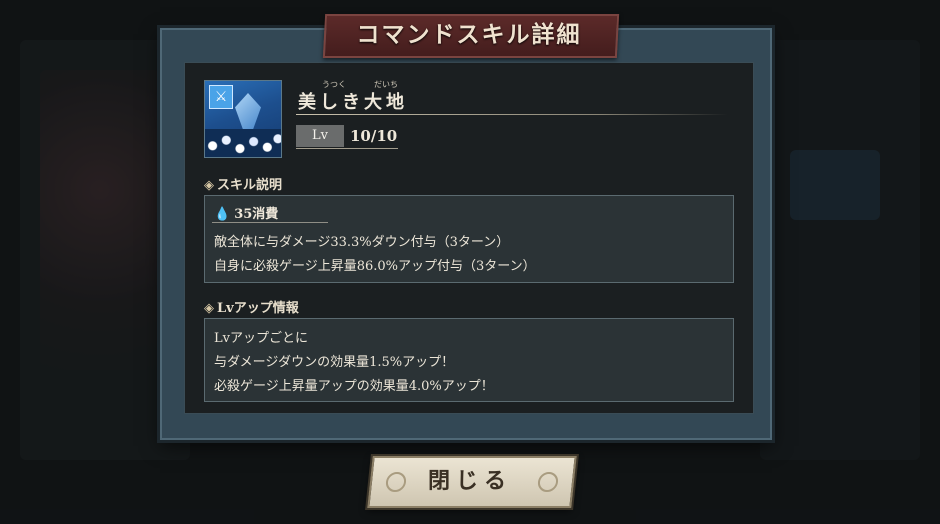  I want to click on button-ornament-left, so click(396, 482).